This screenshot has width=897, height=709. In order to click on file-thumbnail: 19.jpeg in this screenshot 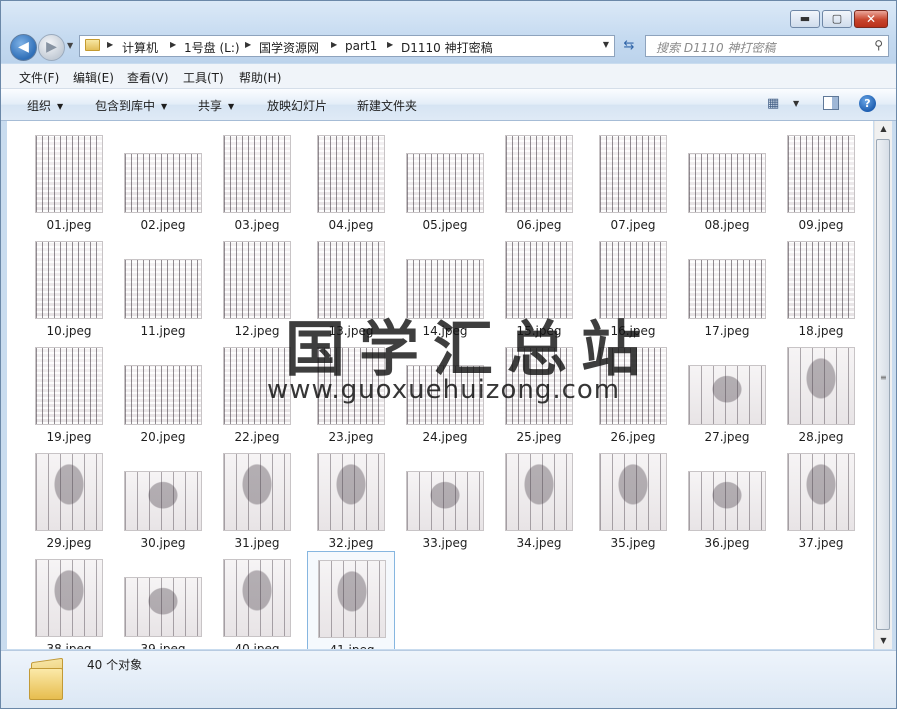, I will do `click(69, 391)`.